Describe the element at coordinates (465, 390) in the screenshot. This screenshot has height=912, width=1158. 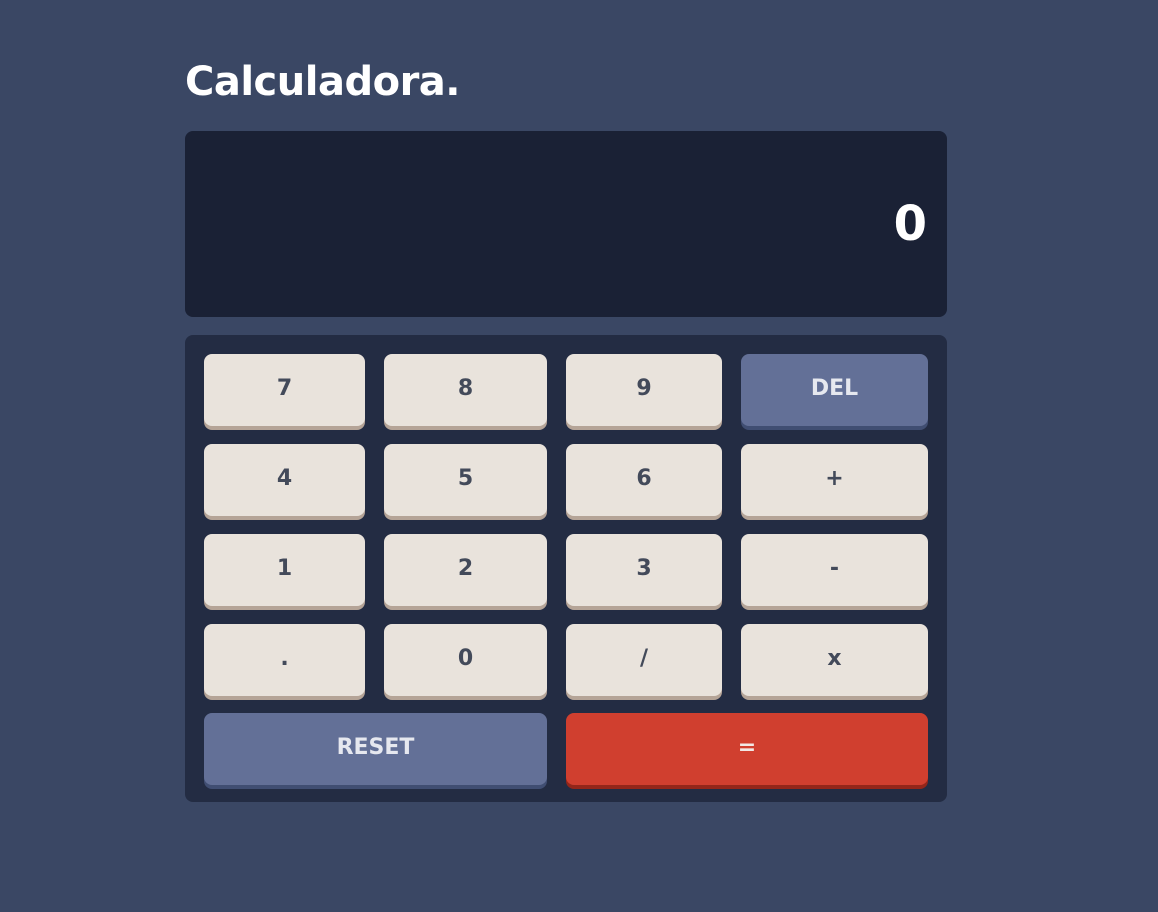
I see `key-8-button: 8` at that location.